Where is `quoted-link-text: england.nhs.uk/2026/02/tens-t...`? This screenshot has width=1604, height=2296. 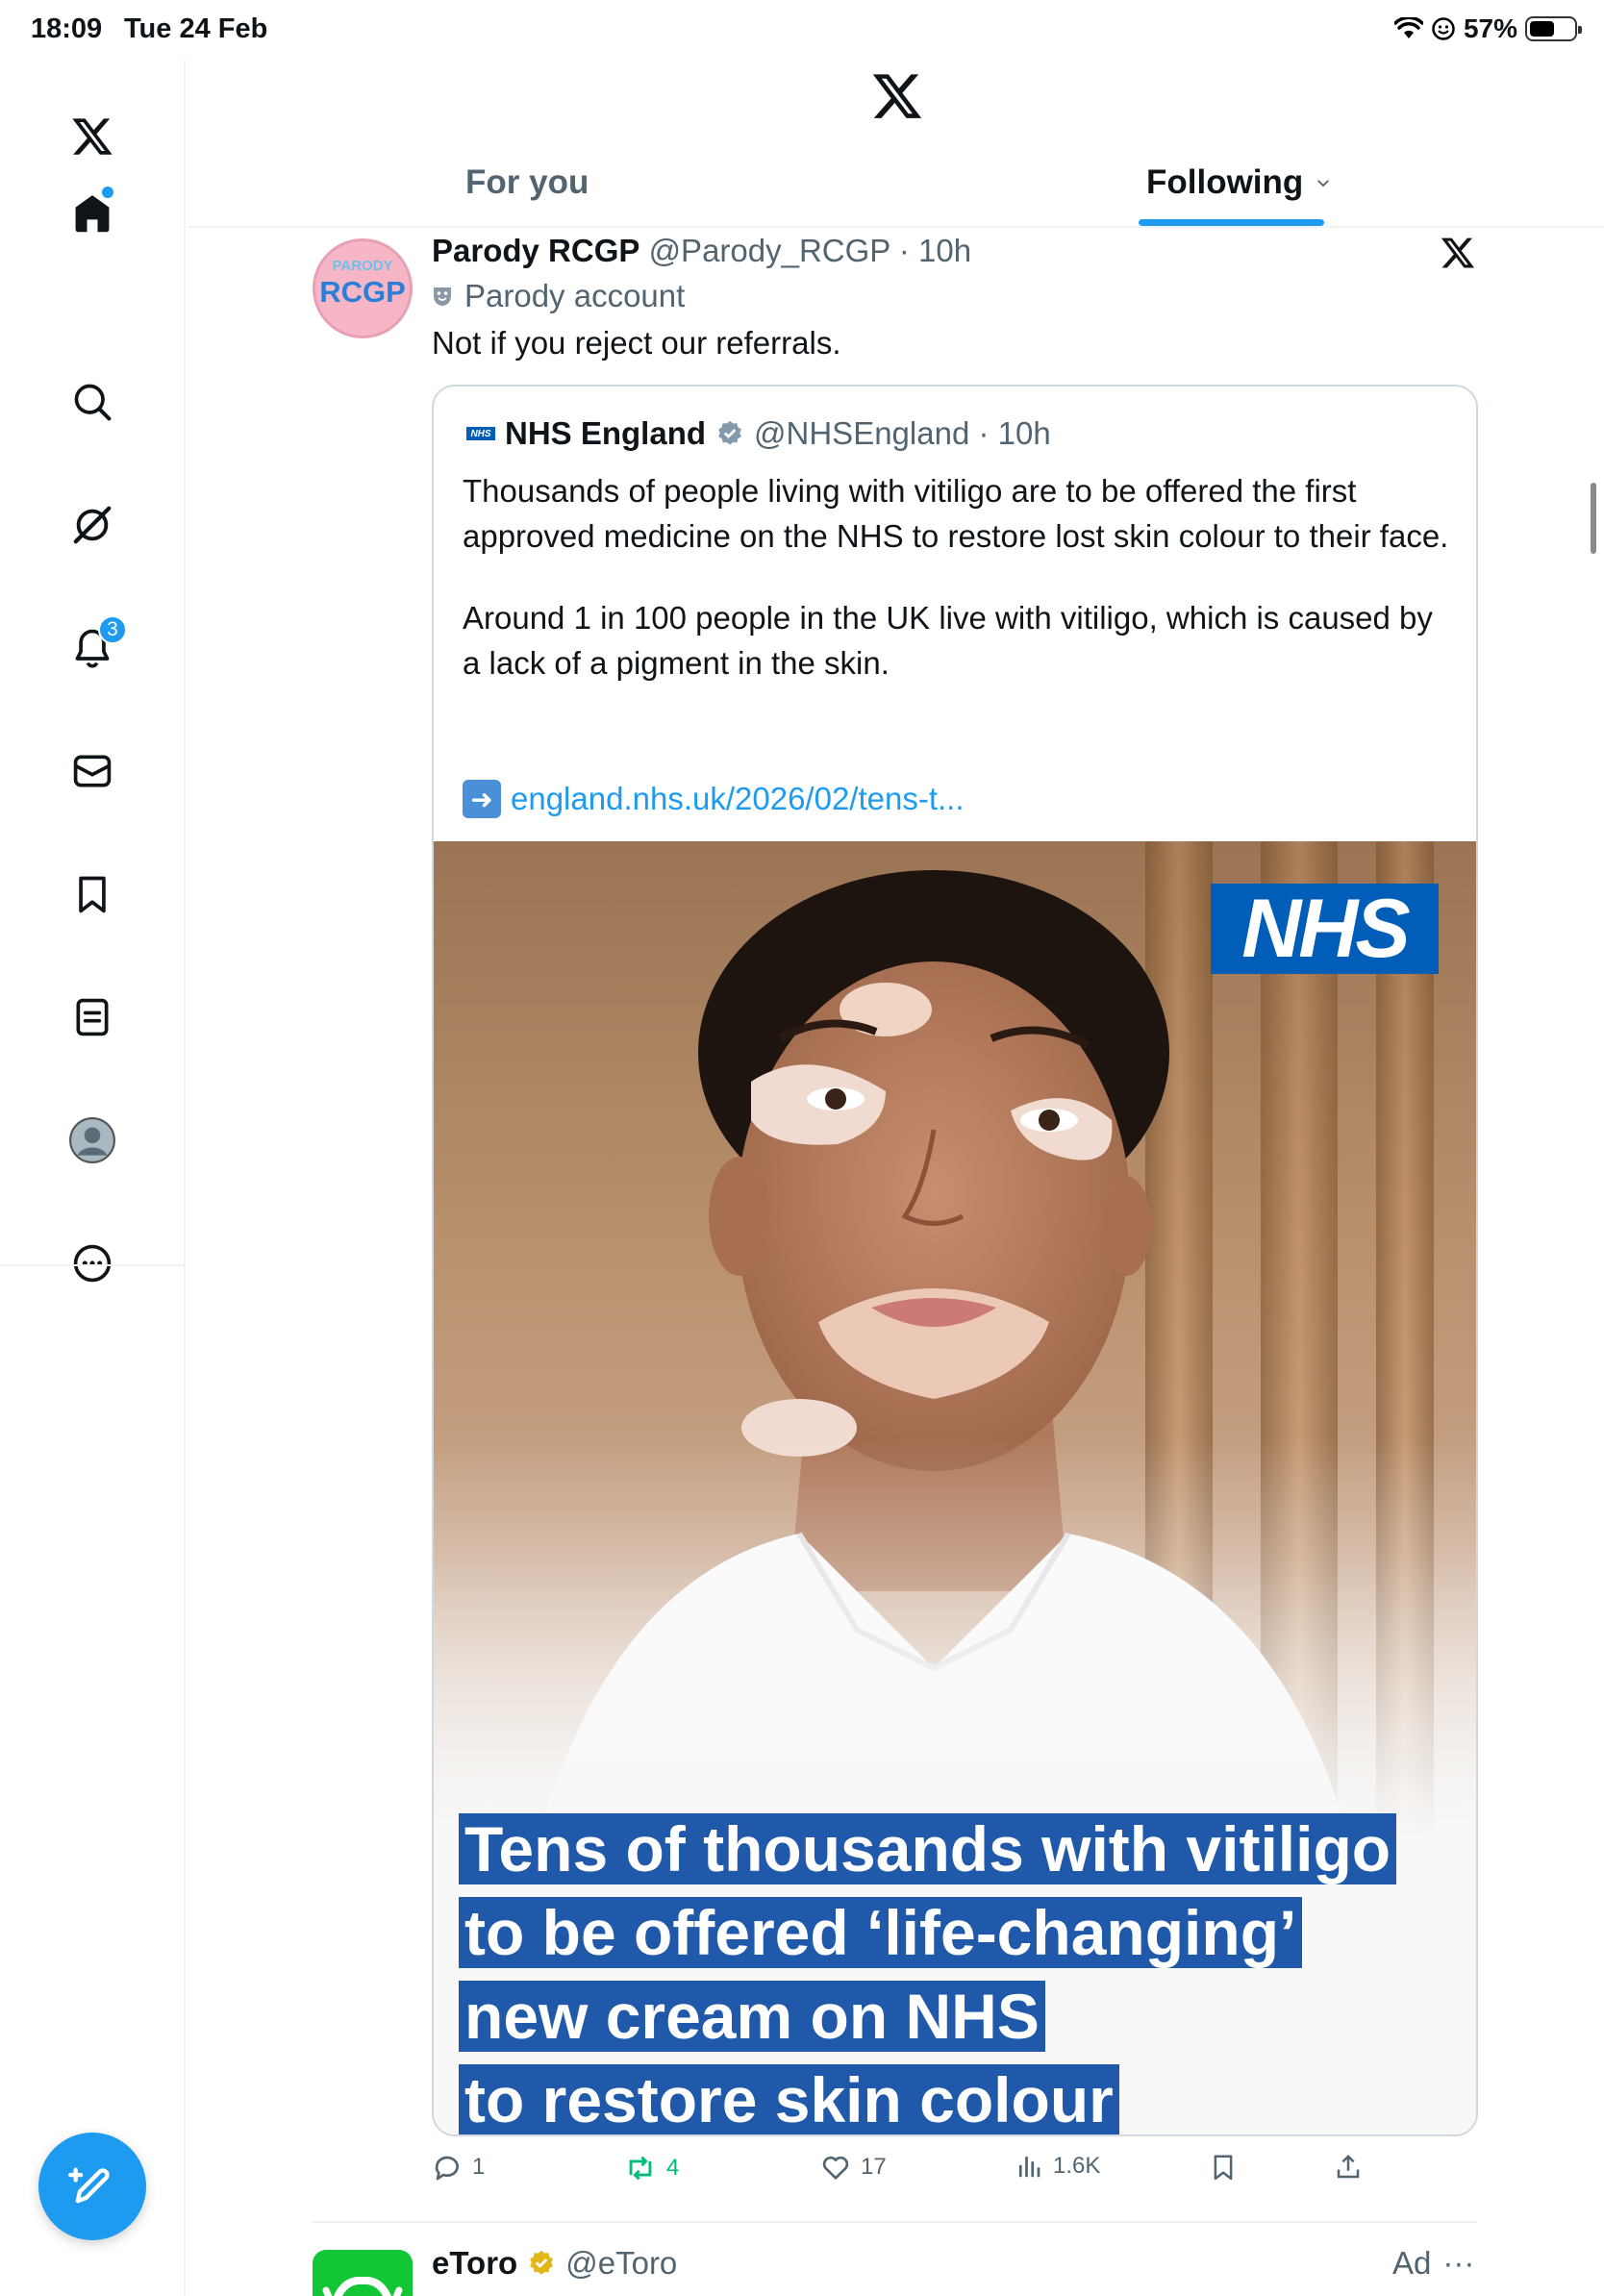
quoted-link-text: england.nhs.uk/2026/02/tens-t... is located at coordinates (738, 798).